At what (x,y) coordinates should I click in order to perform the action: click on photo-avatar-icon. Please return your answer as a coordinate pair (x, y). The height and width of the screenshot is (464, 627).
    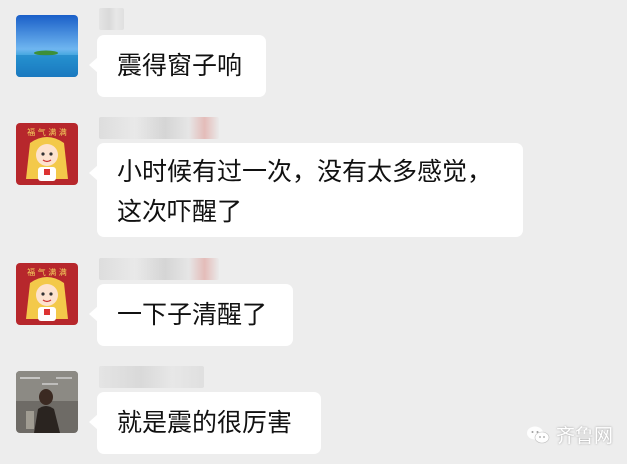
    Looking at the image, I should click on (47, 402).